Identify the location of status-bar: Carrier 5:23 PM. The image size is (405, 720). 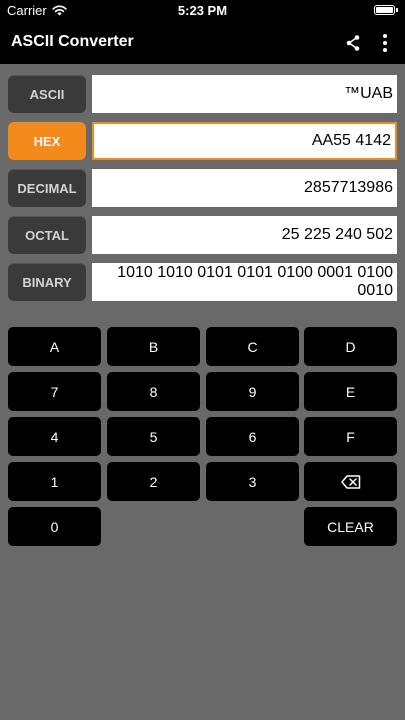
(202, 11).